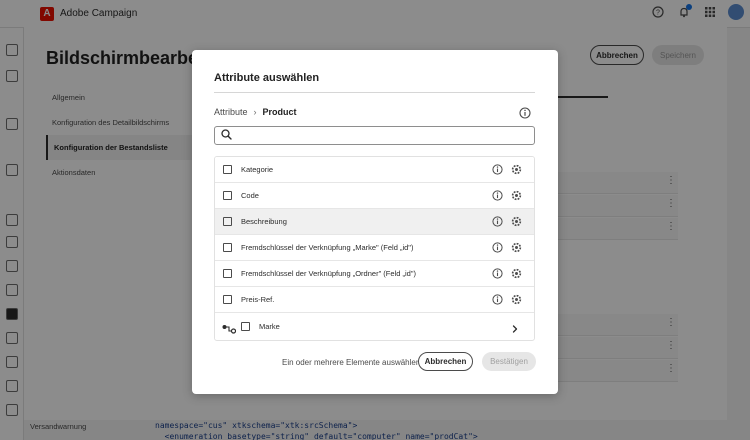 The height and width of the screenshot is (440, 750). I want to click on search-input, so click(385, 135).